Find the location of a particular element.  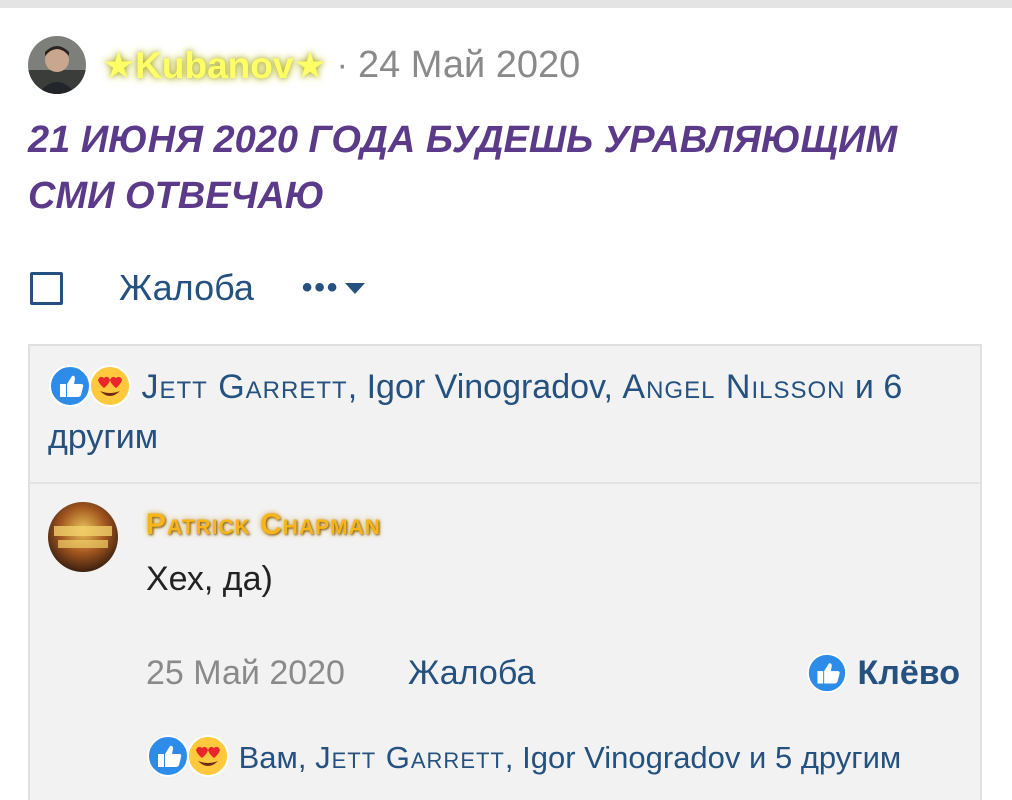

reply-date: 25 Май 2020 is located at coordinates (245, 673).